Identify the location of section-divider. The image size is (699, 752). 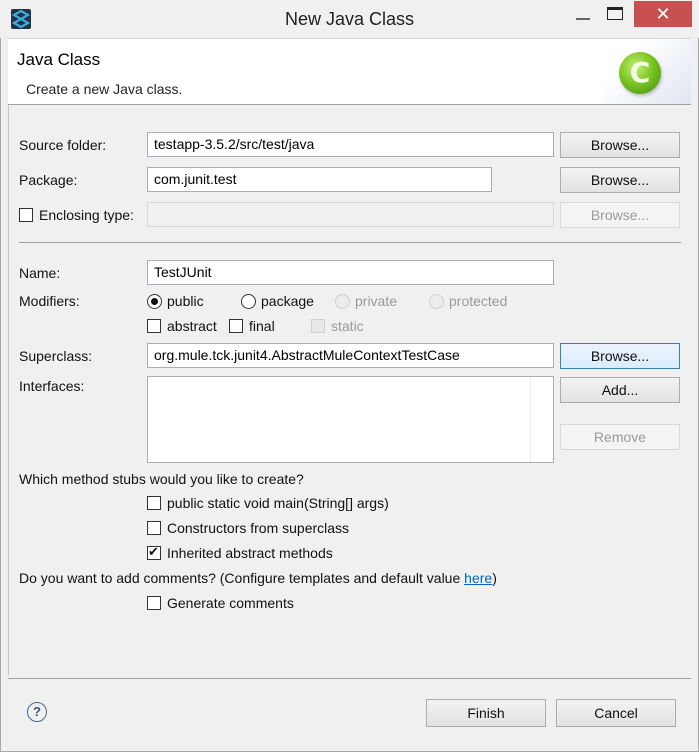
(350, 242).